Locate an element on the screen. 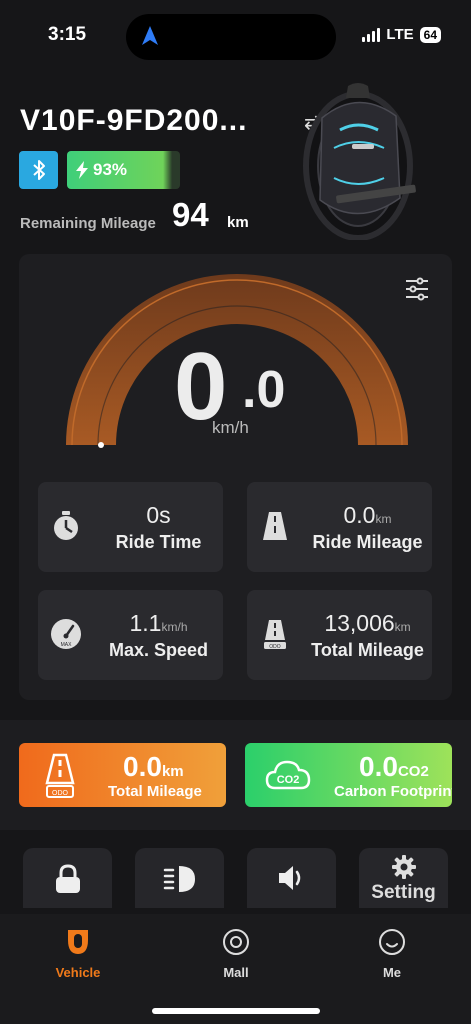  bluetooth-icon is located at coordinates (38, 170).